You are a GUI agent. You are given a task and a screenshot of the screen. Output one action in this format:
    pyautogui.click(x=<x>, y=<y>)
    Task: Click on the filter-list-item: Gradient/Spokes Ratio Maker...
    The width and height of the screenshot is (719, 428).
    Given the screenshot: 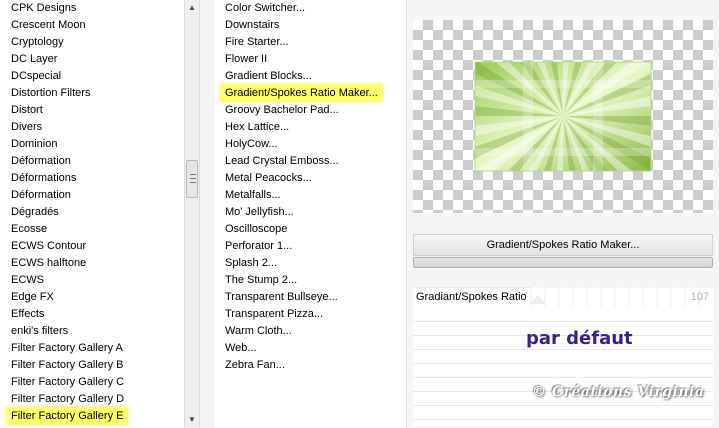 What is the action you would take?
    pyautogui.click(x=301, y=93)
    